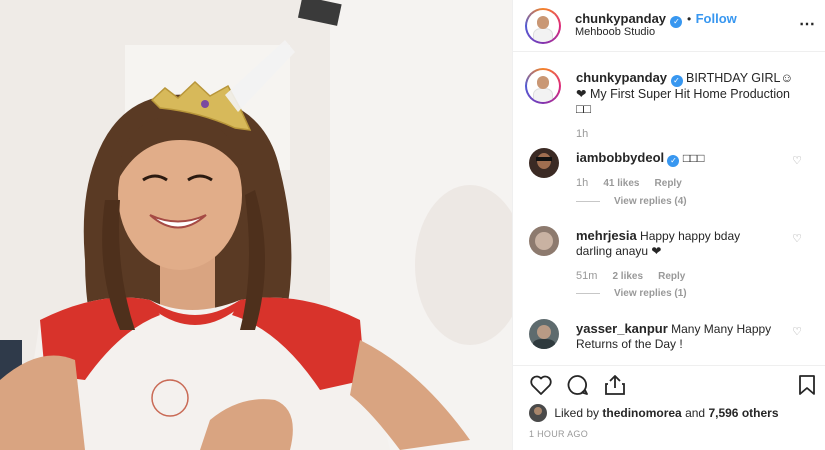 The width and height of the screenshot is (825, 450). I want to click on comment-likes: 2 likes, so click(627, 276).